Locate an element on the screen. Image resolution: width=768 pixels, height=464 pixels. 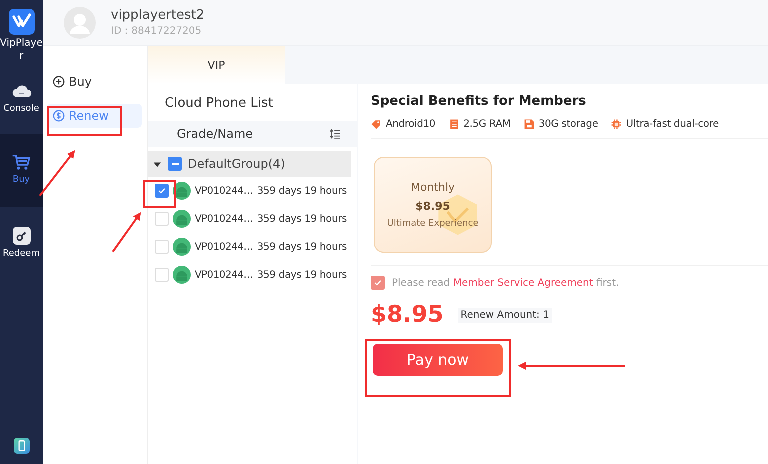
plan-period: Monthly is located at coordinates (433, 187).